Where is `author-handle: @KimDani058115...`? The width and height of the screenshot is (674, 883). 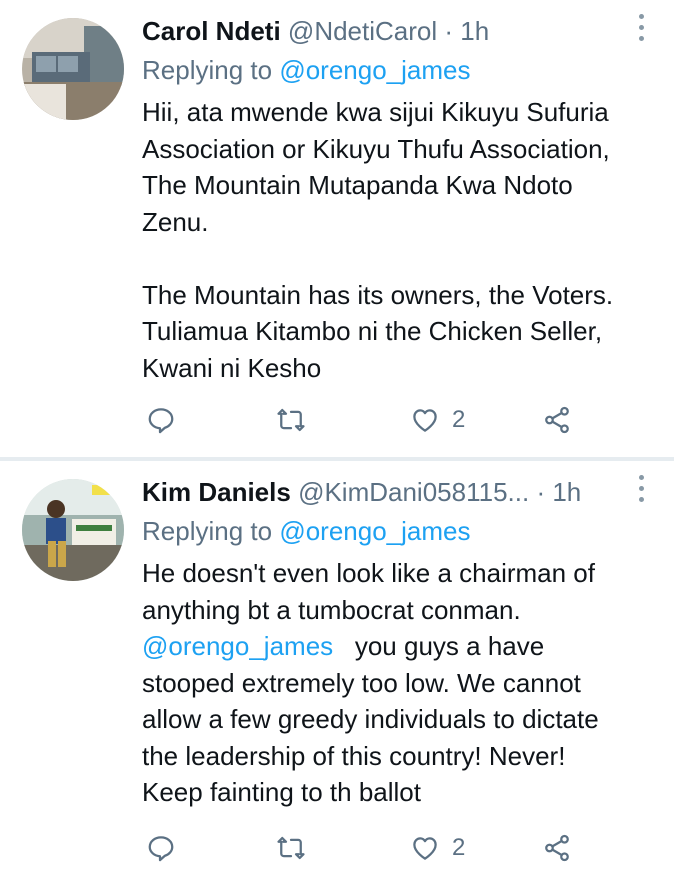
author-handle: @KimDani058115... is located at coordinates (413, 492).